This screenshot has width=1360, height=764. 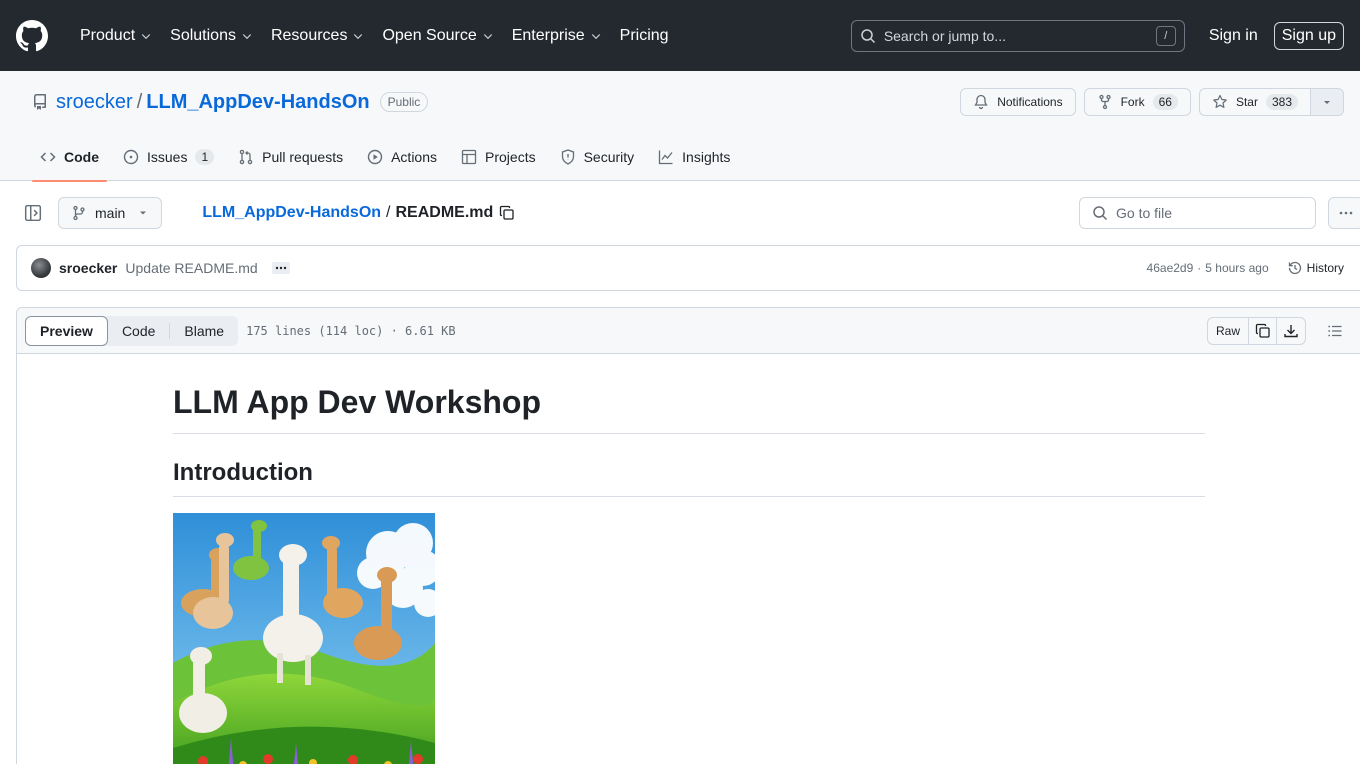 I want to click on code-icon, so click(x=48, y=157).